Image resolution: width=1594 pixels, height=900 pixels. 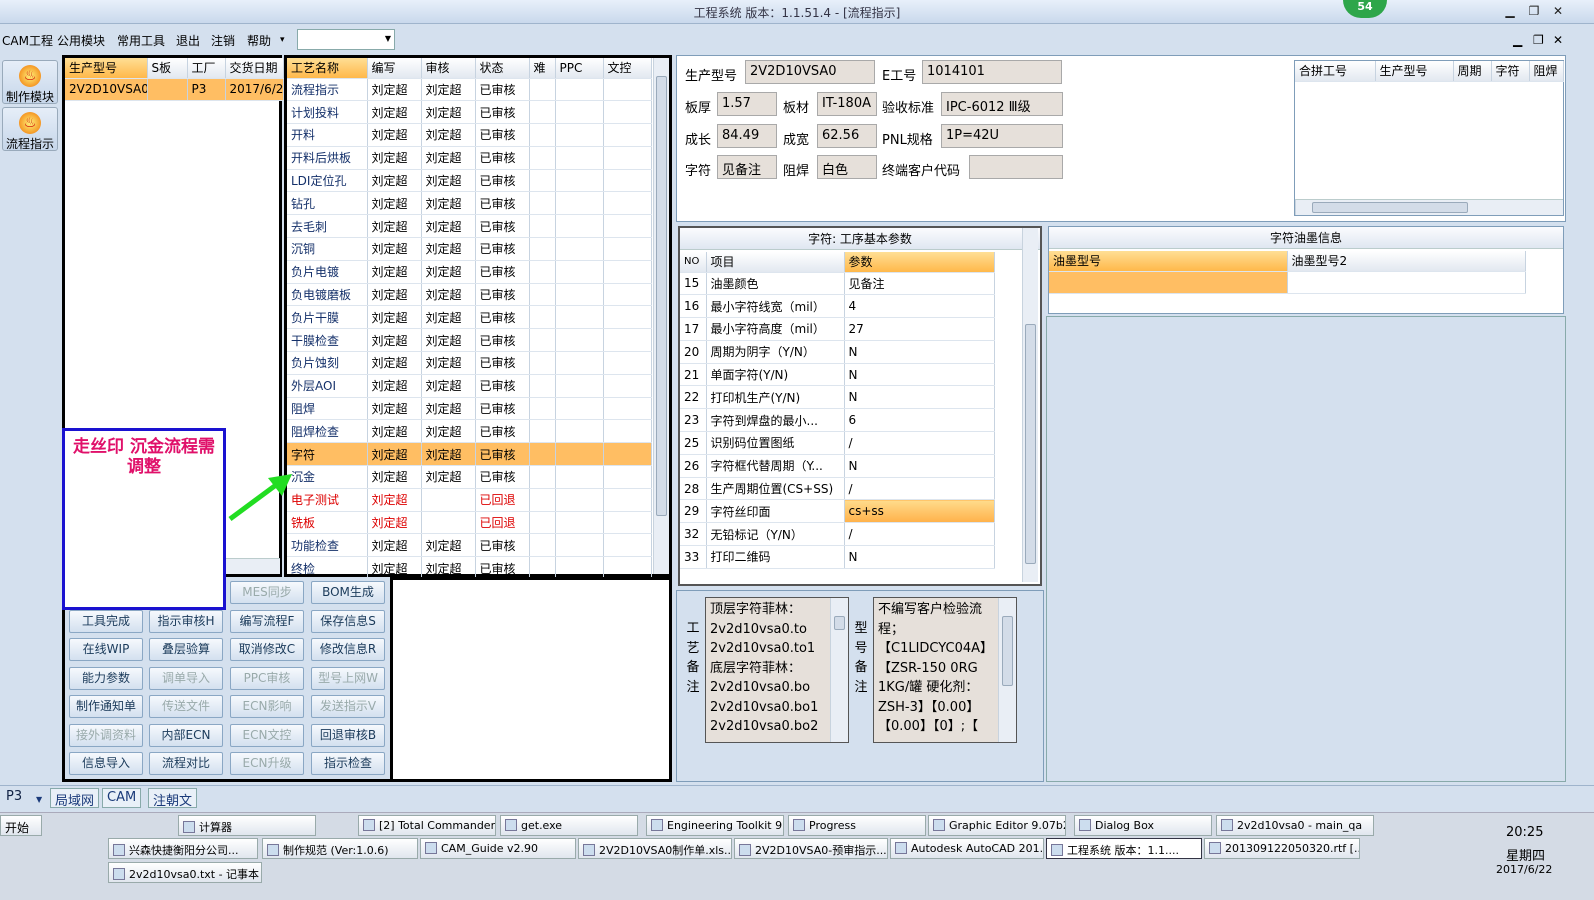 I want to click on taskbar-item: 计算器, so click(x=247, y=825).